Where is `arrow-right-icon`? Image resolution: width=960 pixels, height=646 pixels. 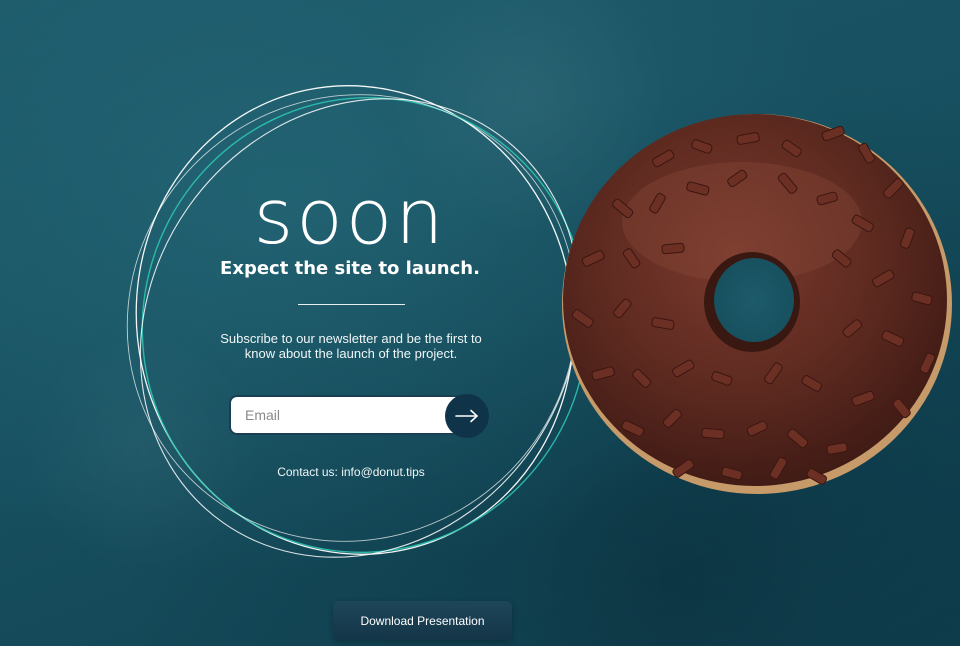
arrow-right-icon is located at coordinates (466, 416).